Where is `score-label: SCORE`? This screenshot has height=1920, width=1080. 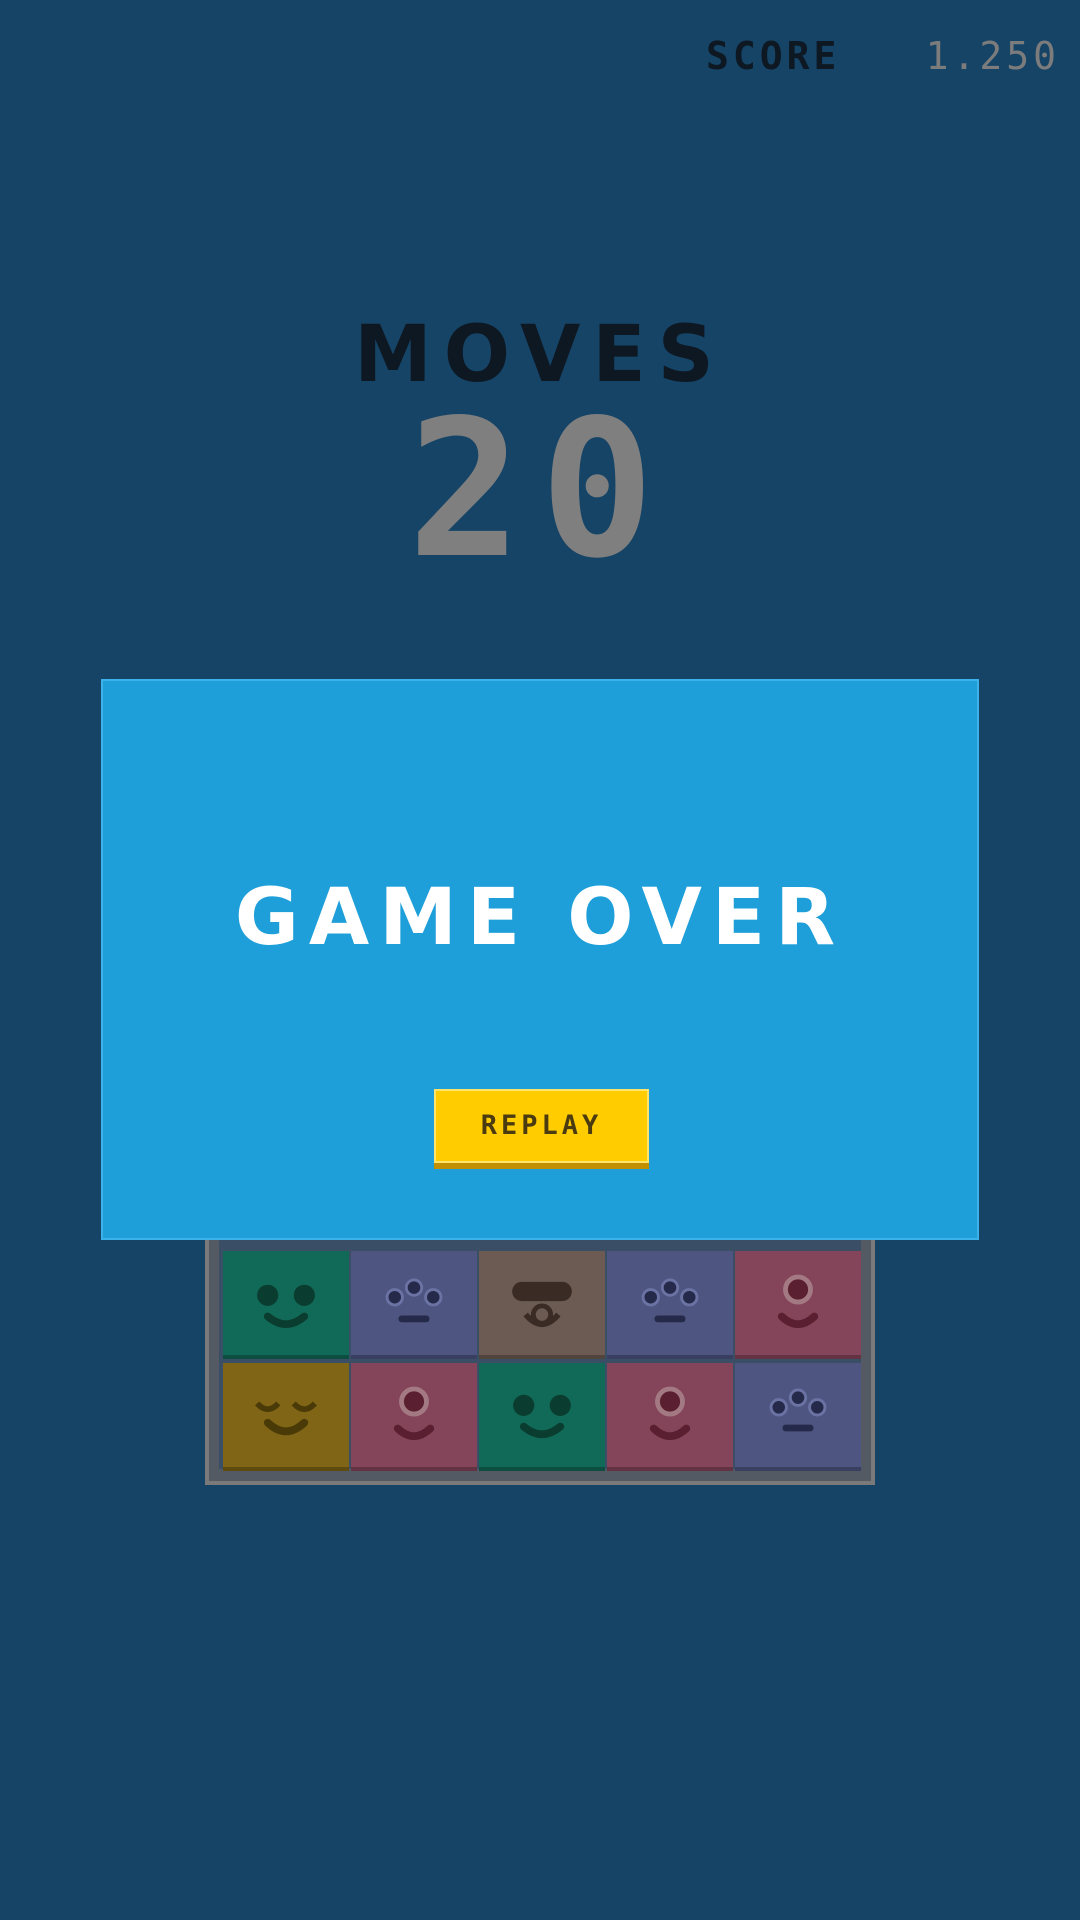
score-label: SCORE is located at coordinates (773, 56).